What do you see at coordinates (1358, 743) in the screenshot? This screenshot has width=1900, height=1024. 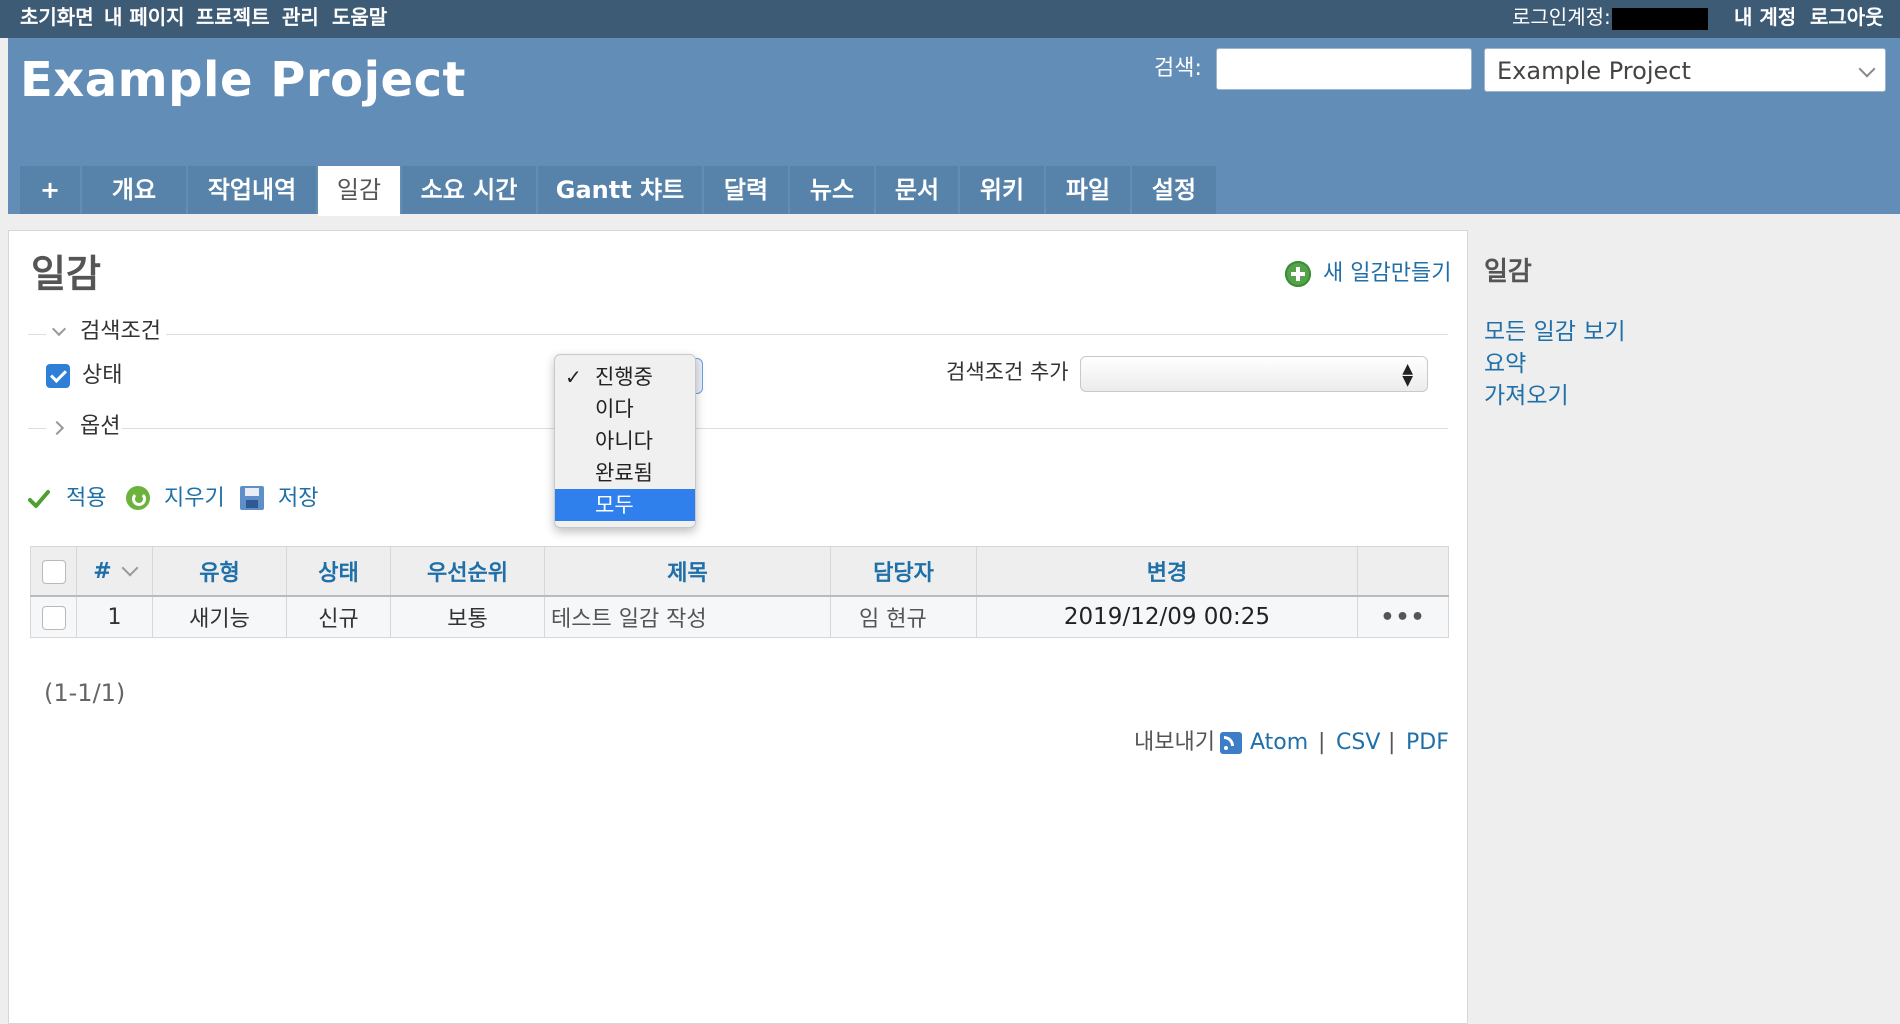 I see `export-csv-link: CSV` at bounding box center [1358, 743].